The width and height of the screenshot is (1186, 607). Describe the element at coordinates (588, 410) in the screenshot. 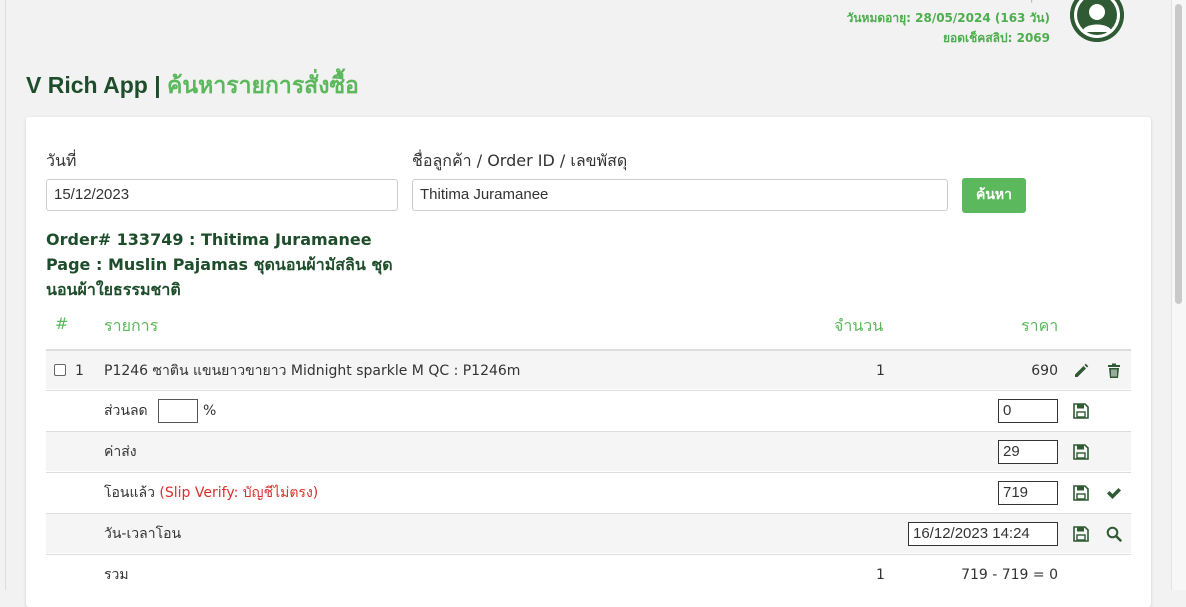

I see `discount-row: ส่วนลด % 0` at that location.